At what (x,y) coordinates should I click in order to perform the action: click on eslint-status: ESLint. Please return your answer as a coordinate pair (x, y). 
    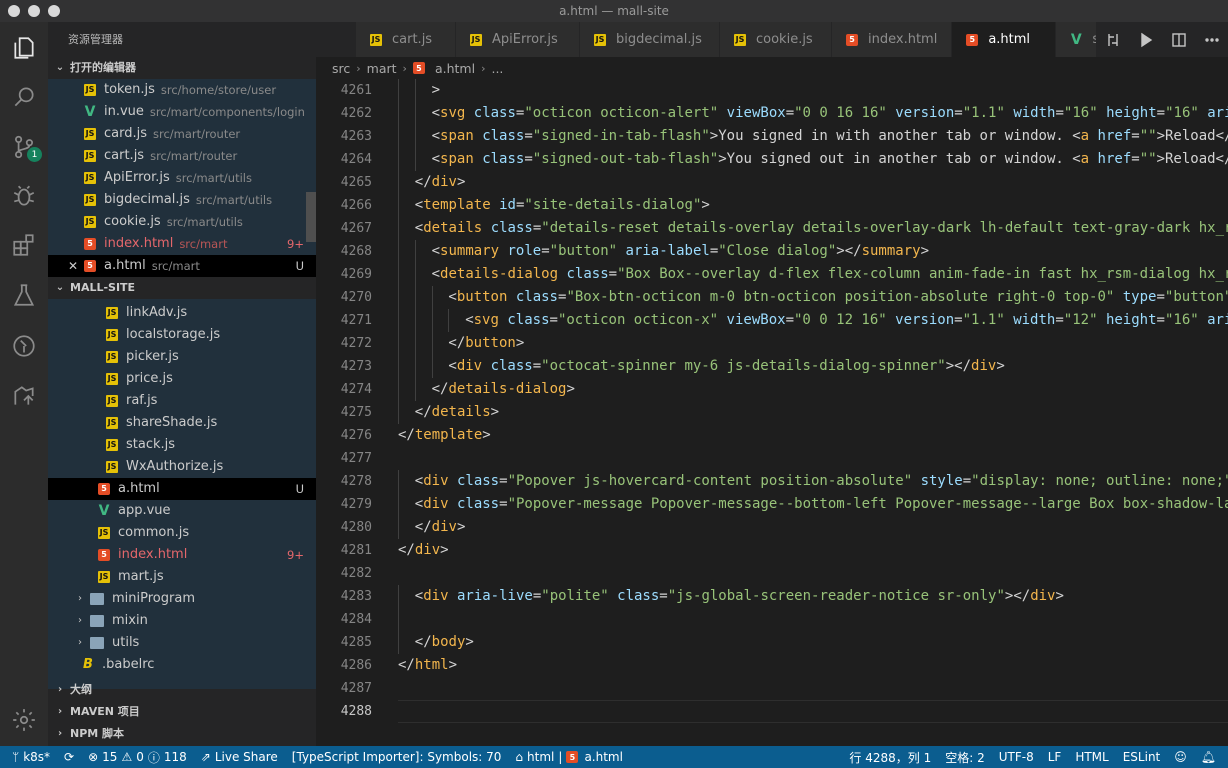
    Looking at the image, I should click on (1142, 757).